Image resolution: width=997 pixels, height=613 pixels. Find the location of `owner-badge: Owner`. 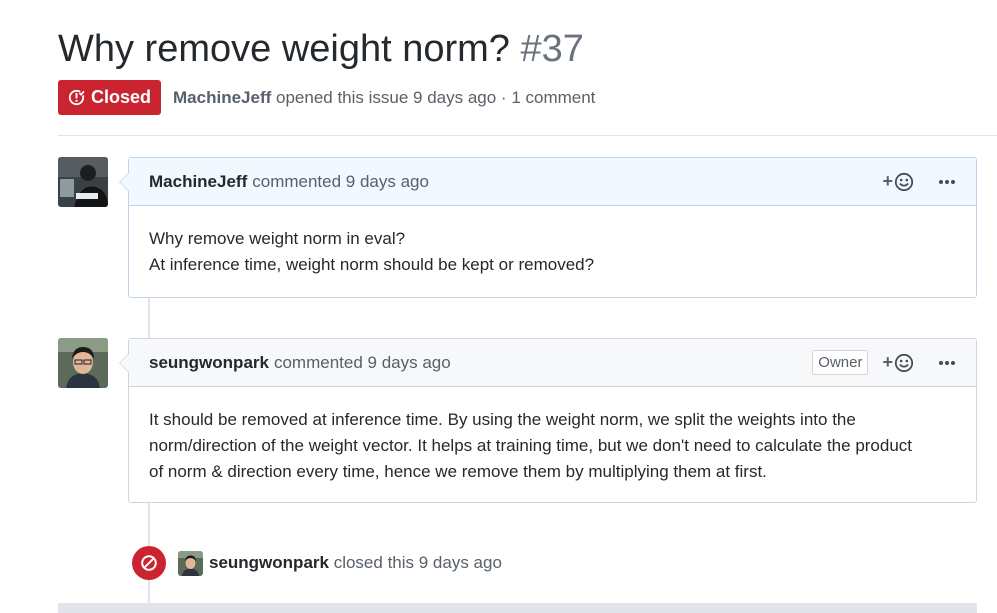

owner-badge: Owner is located at coordinates (840, 362).